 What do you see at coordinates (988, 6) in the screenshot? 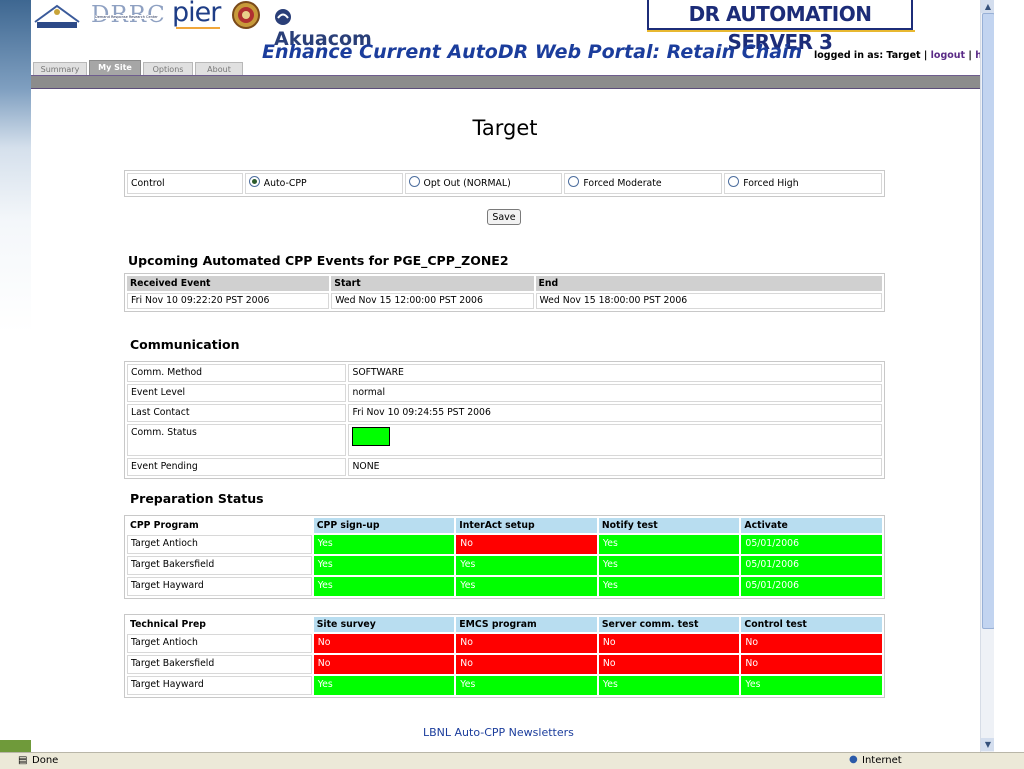
I see `scroll-up-icon: ▲` at bounding box center [988, 6].